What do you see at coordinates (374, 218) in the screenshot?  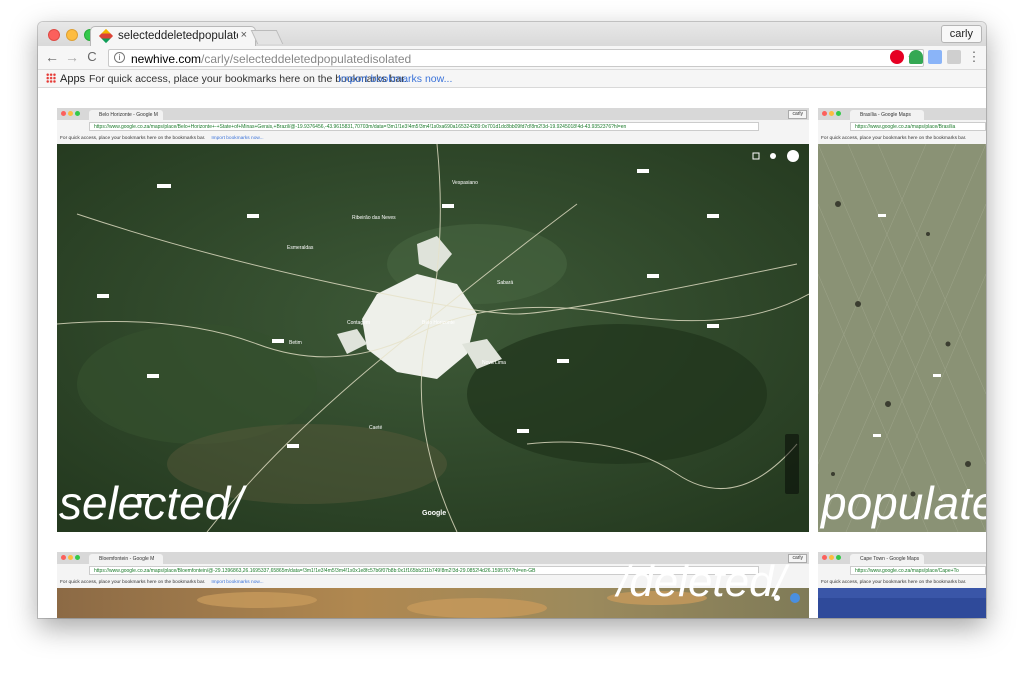 I see `map-city-label: Ribeirão das Neves` at bounding box center [374, 218].